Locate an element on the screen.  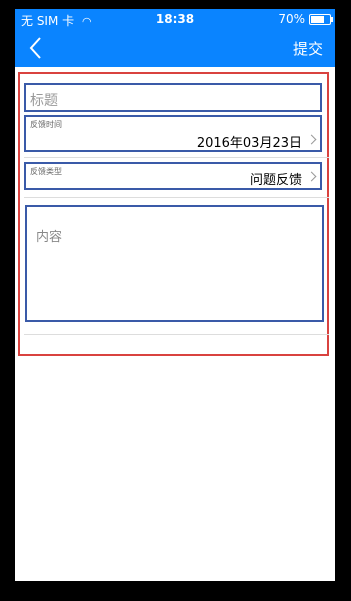
type-label: 反馈类型 is located at coordinates (46, 171).